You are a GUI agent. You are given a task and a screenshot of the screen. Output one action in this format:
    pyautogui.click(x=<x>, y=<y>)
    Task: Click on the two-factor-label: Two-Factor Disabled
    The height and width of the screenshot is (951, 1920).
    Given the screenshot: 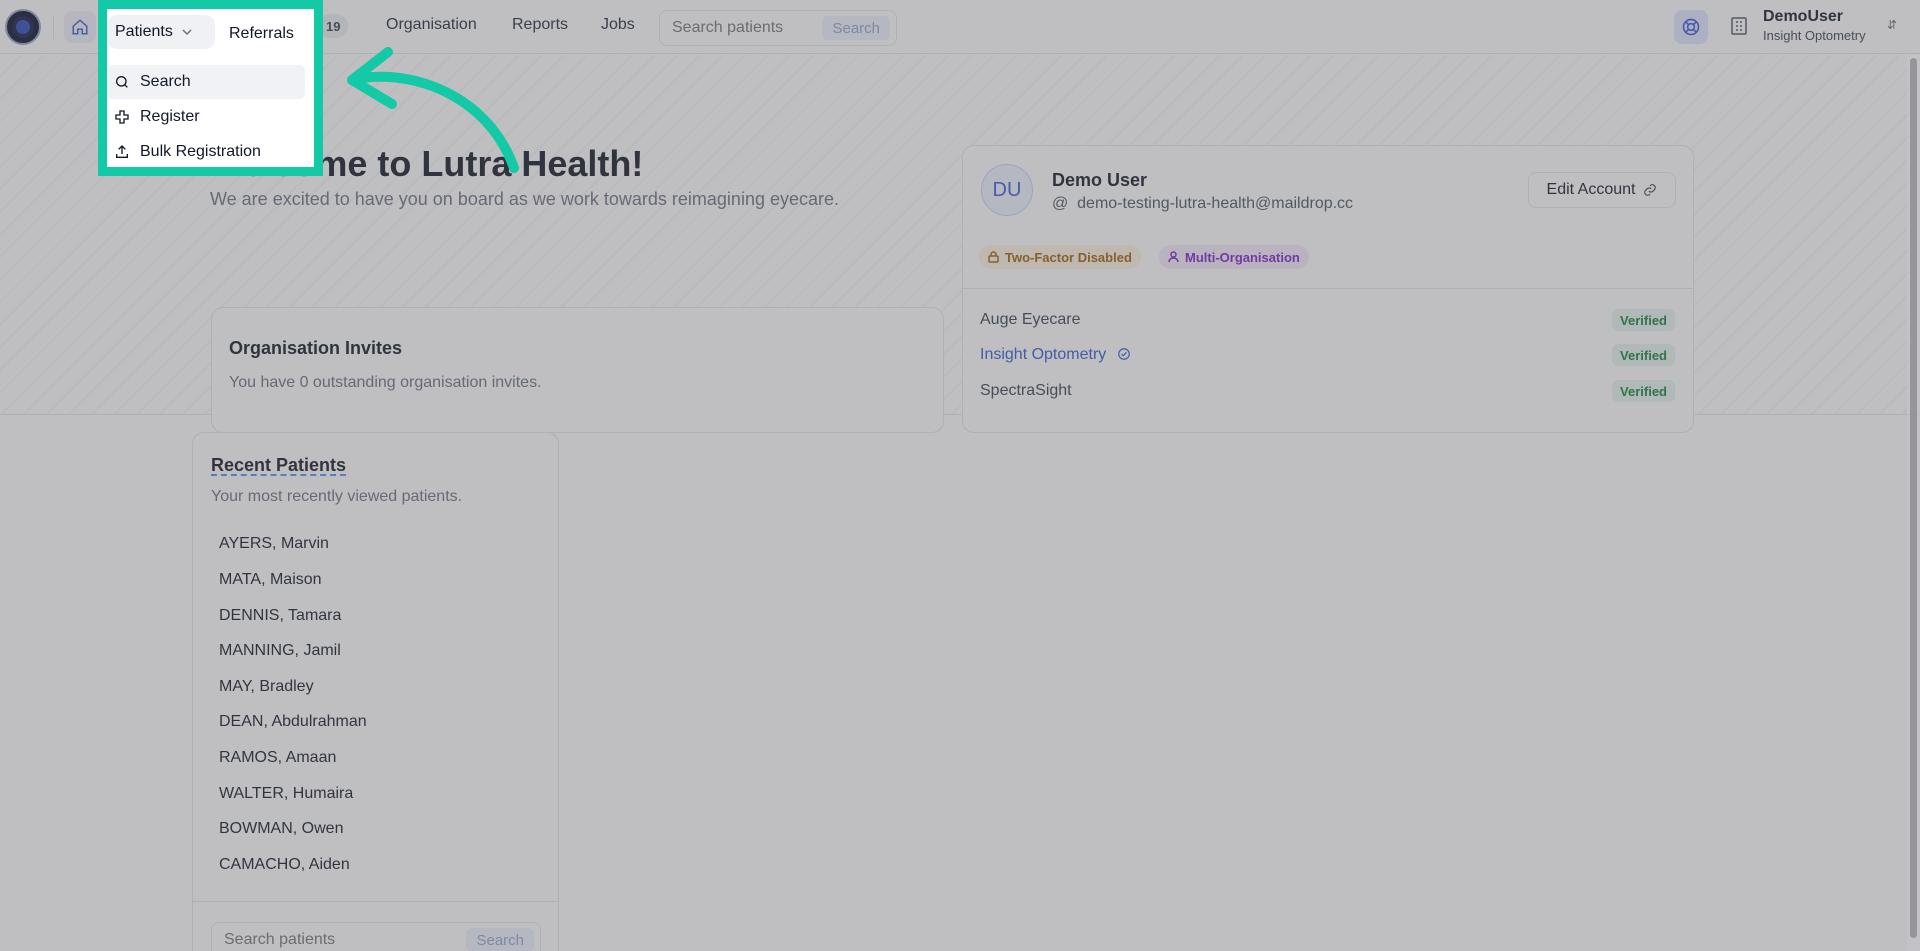 What is the action you would take?
    pyautogui.click(x=1068, y=257)
    